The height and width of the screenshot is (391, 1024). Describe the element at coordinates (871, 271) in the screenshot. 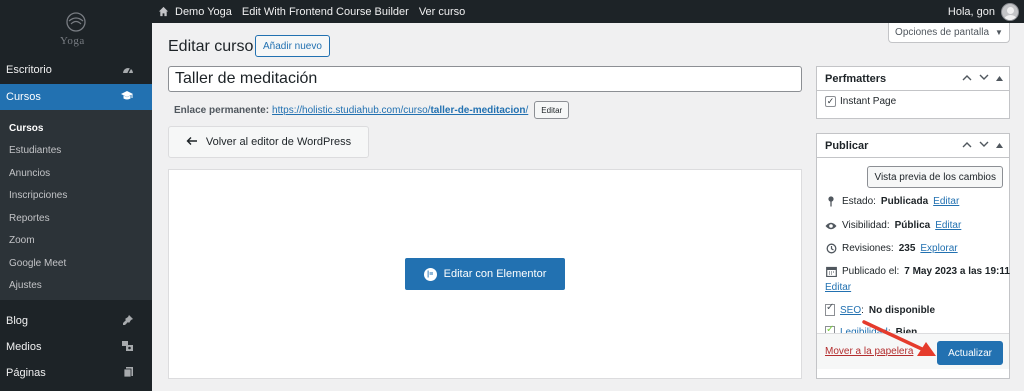

I see `published-label: Publicado el:` at that location.